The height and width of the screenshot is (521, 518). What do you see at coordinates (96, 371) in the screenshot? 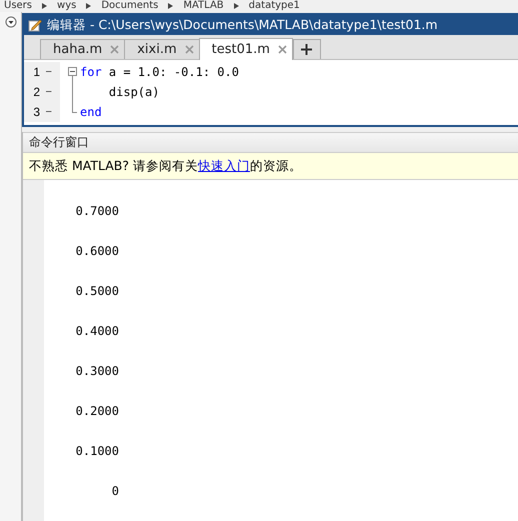
I see `output-value: 0.3000` at bounding box center [96, 371].